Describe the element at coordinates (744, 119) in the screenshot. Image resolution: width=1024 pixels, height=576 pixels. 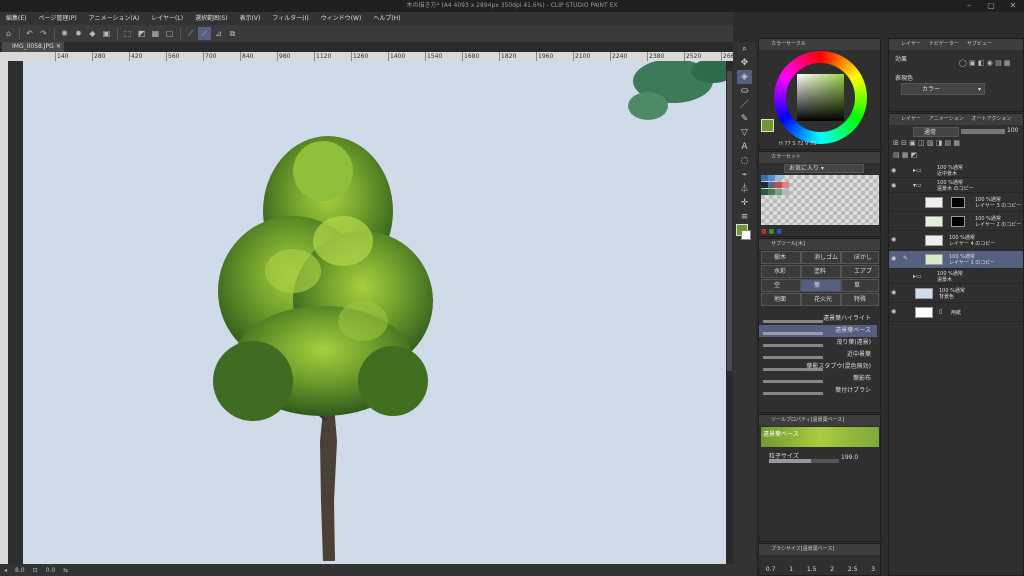
I see `pen-tool-icon: ✎` at that location.